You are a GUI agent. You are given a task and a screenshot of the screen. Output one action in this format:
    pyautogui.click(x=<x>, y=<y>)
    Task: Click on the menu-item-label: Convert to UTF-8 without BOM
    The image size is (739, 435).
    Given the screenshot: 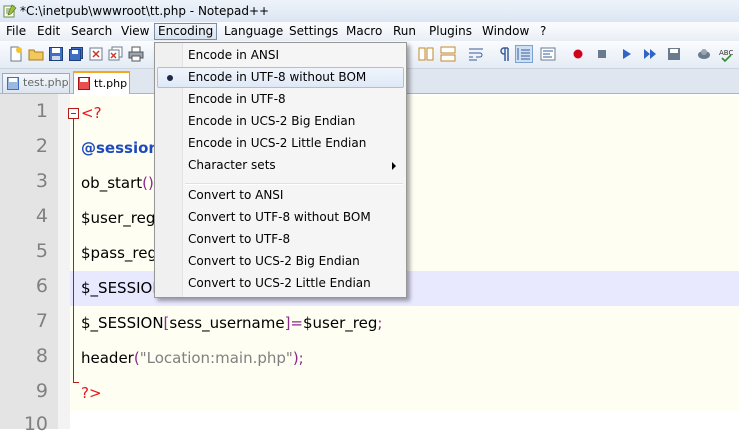 What is the action you would take?
    pyautogui.click(x=279, y=217)
    